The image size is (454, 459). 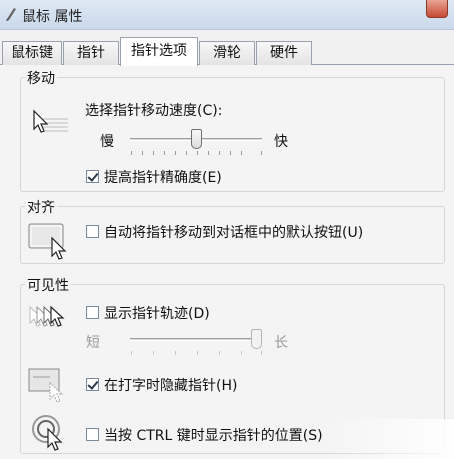 I want to click on ctrl-location-label: 当按 CTRL 键时显示指针的位置(S), so click(x=213, y=436).